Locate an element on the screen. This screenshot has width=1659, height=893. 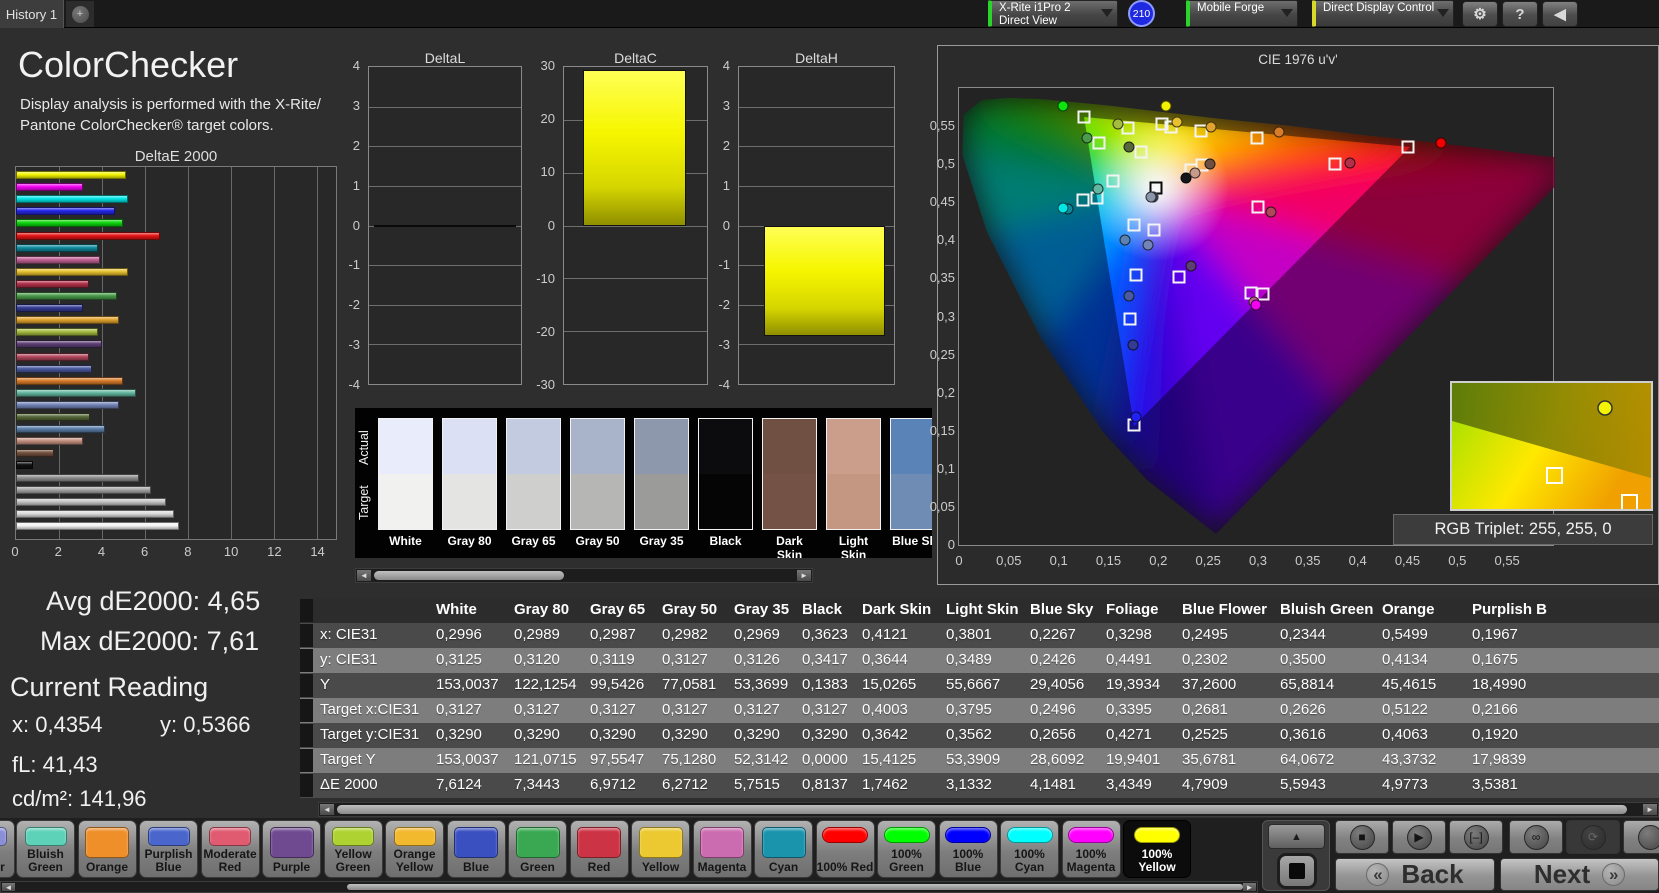
cie-y-tick: 0,2 is located at coordinates (945, 392).